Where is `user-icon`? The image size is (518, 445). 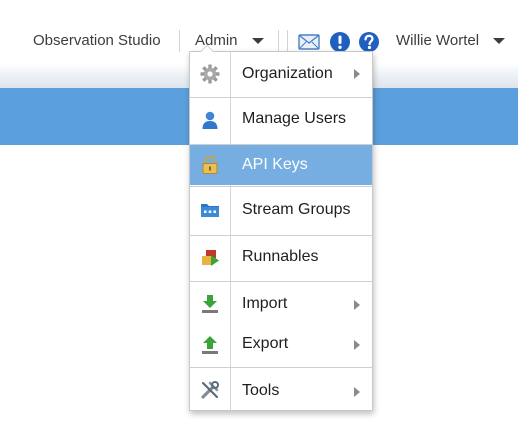 user-icon is located at coordinates (210, 120).